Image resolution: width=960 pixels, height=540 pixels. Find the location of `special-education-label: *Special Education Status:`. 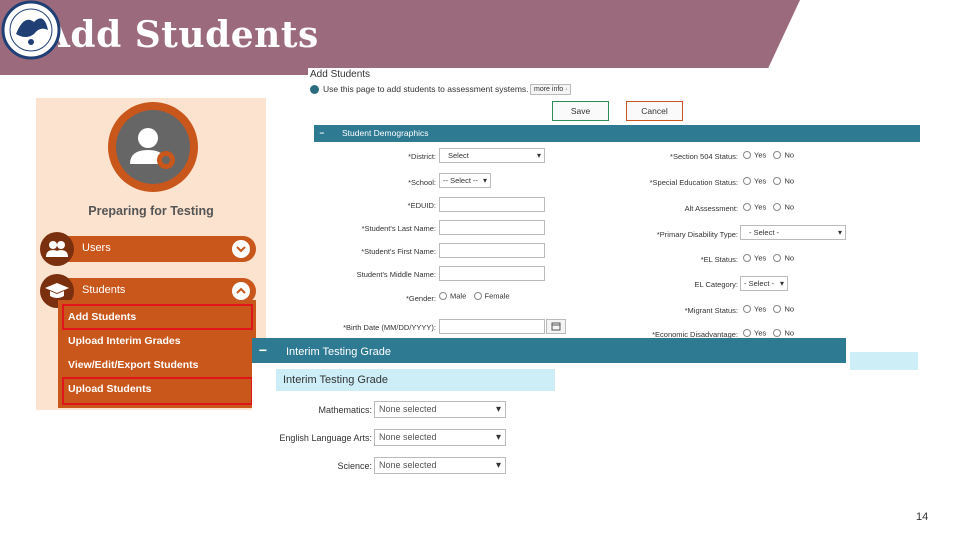

special-education-label: *Special Education Status: is located at coordinates (693, 182).